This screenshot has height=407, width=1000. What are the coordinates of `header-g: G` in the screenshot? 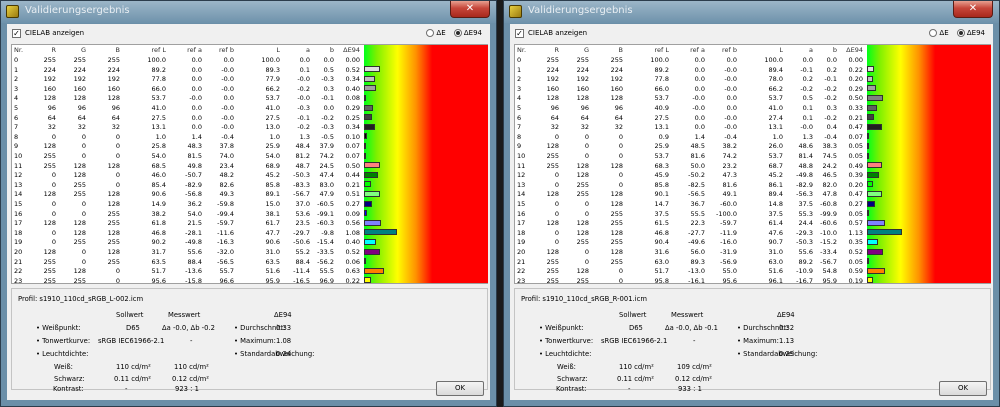 It's located at (586, 50).